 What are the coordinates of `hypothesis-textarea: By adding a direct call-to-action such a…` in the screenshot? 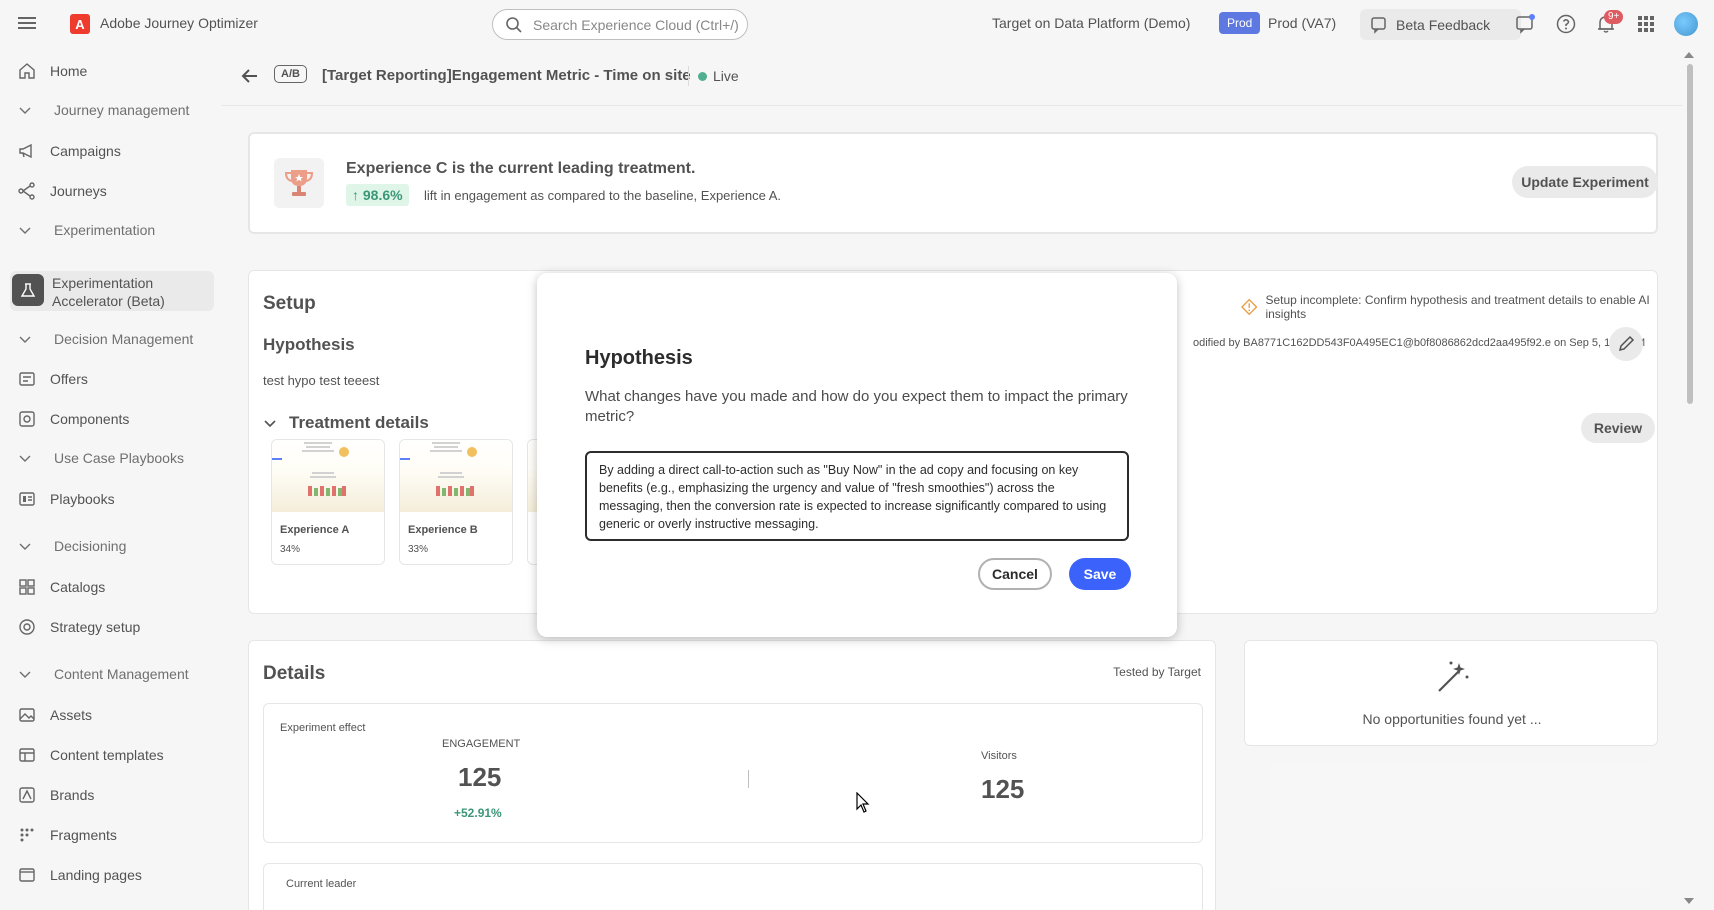 It's located at (857, 496).